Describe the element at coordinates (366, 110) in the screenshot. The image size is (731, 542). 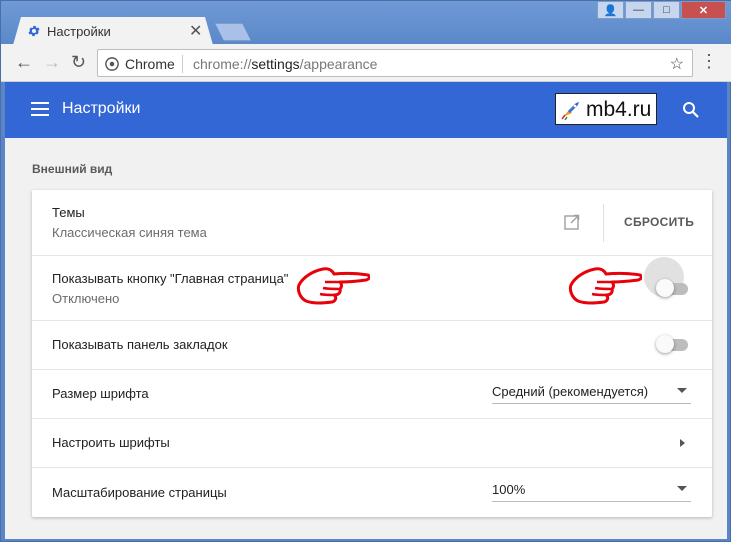
I see `settings-header: Настройки mb4.ru` at that location.